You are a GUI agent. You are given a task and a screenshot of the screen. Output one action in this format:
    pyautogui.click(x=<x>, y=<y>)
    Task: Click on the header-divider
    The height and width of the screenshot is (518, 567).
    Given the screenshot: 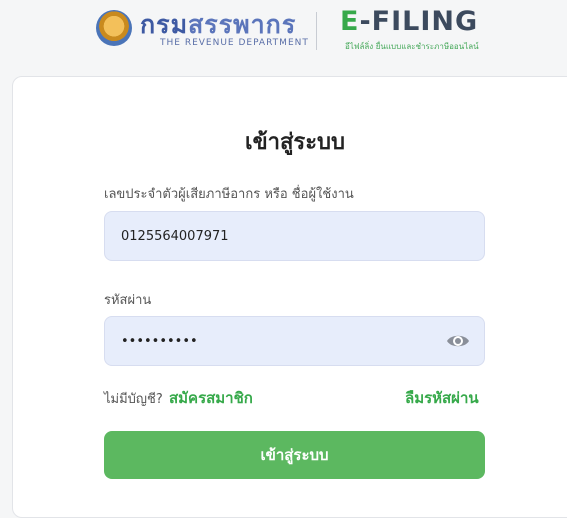 What is the action you would take?
    pyautogui.click(x=316, y=31)
    